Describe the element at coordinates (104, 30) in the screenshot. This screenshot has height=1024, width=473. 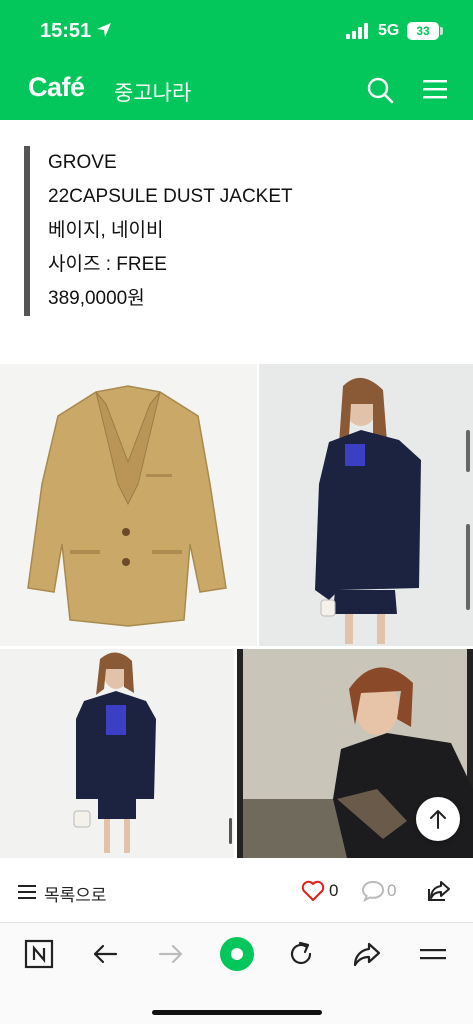
I see `location-arrow-icon` at that location.